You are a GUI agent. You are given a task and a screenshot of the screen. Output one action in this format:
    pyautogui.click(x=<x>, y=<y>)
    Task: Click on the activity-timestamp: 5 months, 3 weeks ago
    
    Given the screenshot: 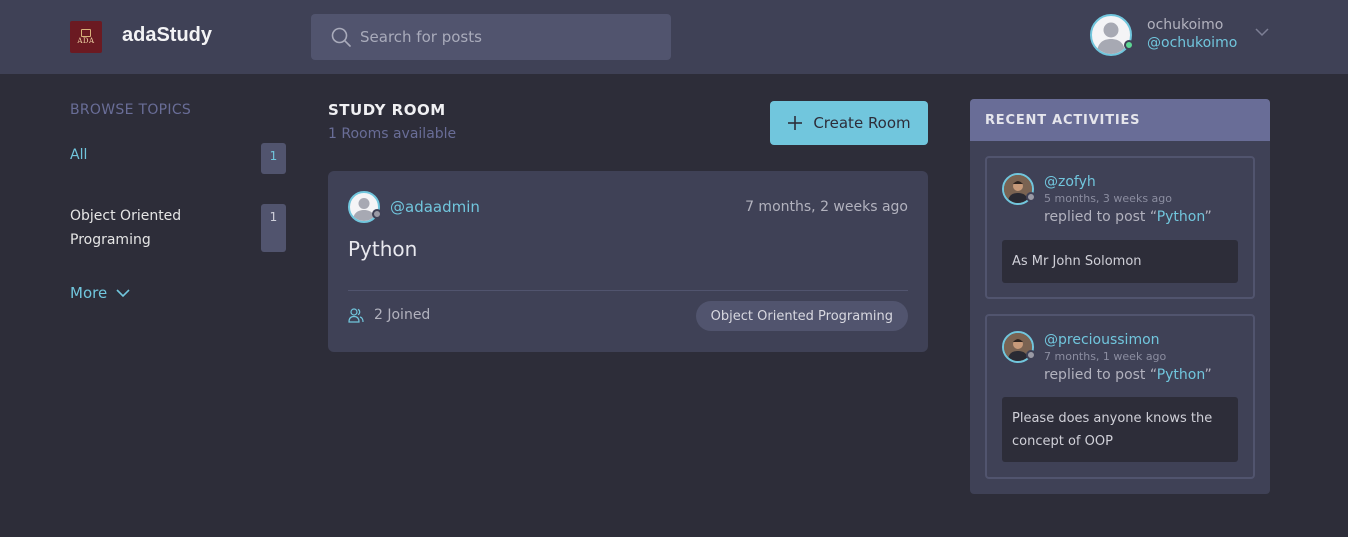 What is the action you would take?
    pyautogui.click(x=1108, y=198)
    